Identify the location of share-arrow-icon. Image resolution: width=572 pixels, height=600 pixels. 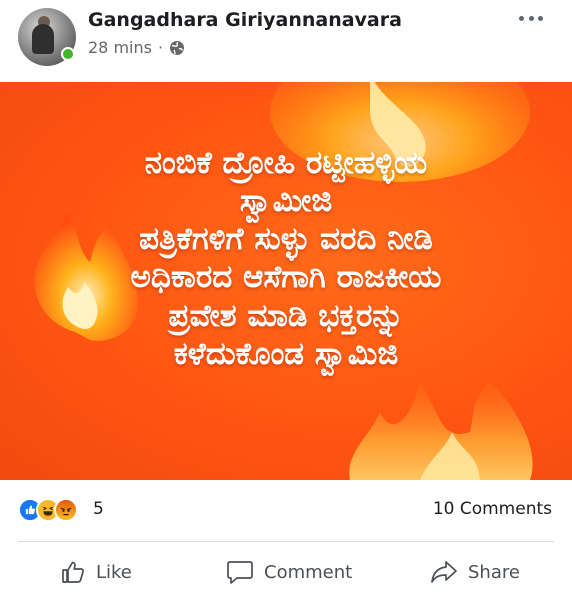
(444, 572).